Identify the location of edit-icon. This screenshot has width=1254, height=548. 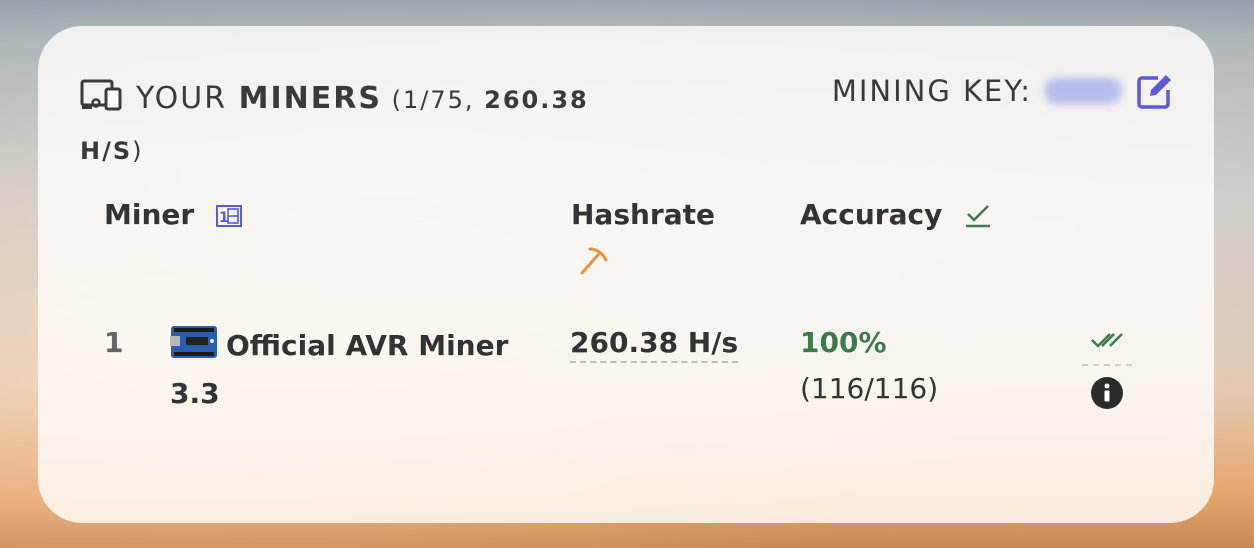
(1155, 91).